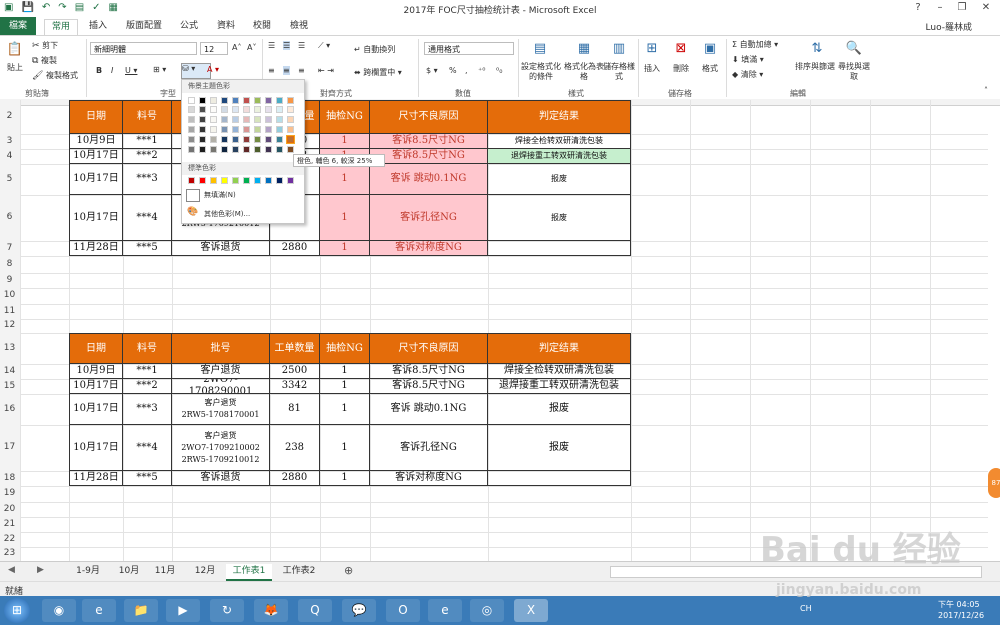 The image size is (1000, 625). What do you see at coordinates (559, 478) in the screenshot?
I see `table-cell` at bounding box center [559, 478].